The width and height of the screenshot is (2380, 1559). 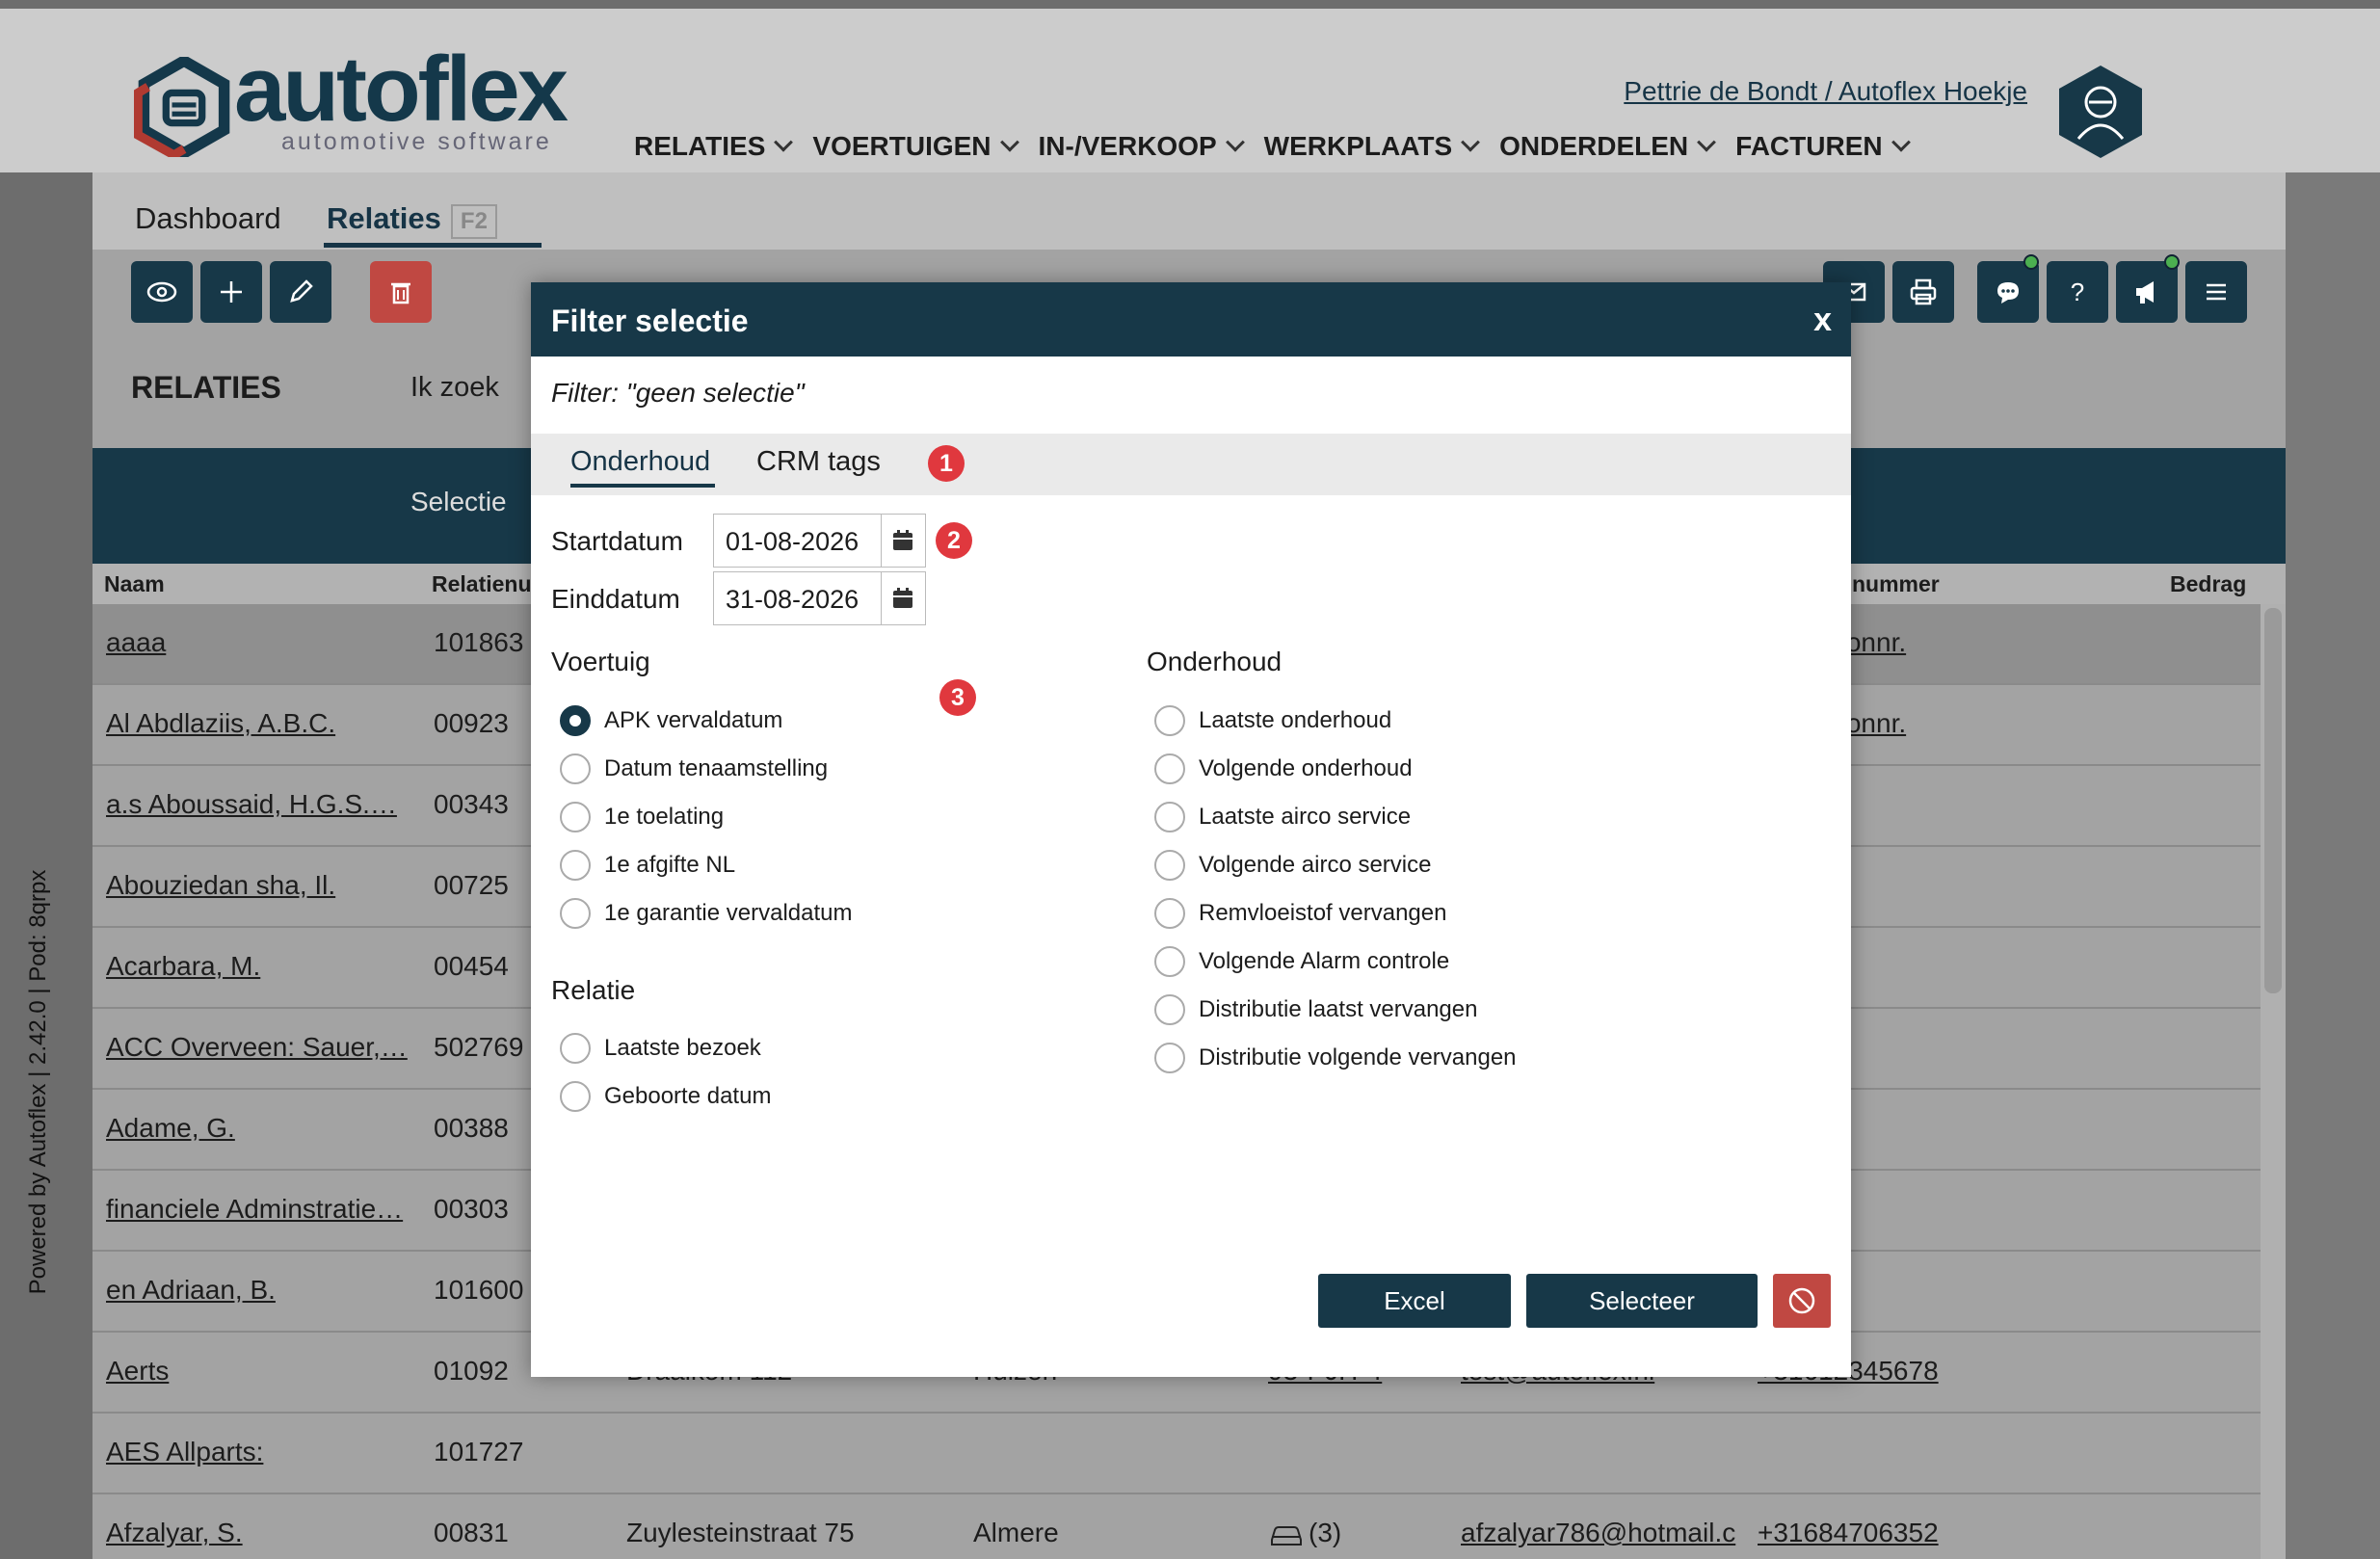 I want to click on radio-option-onderhoud: Distributie laatst vervangen, so click(x=1315, y=1010).